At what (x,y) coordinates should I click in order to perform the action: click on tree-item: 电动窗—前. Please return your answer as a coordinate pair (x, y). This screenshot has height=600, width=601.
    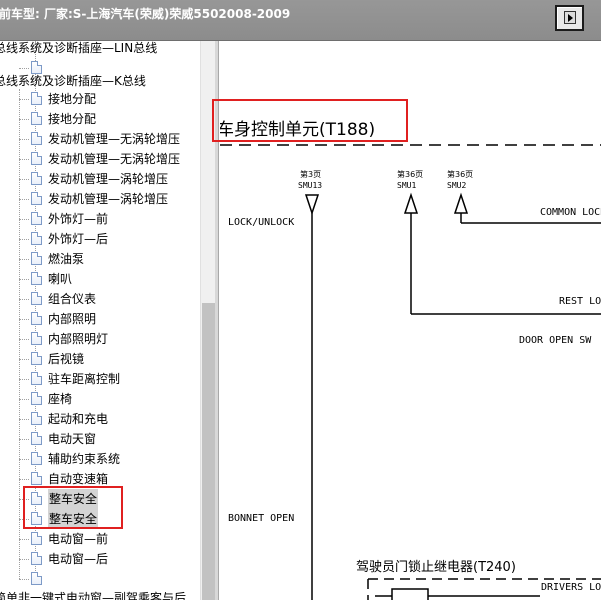
    Looking at the image, I should click on (100, 539).